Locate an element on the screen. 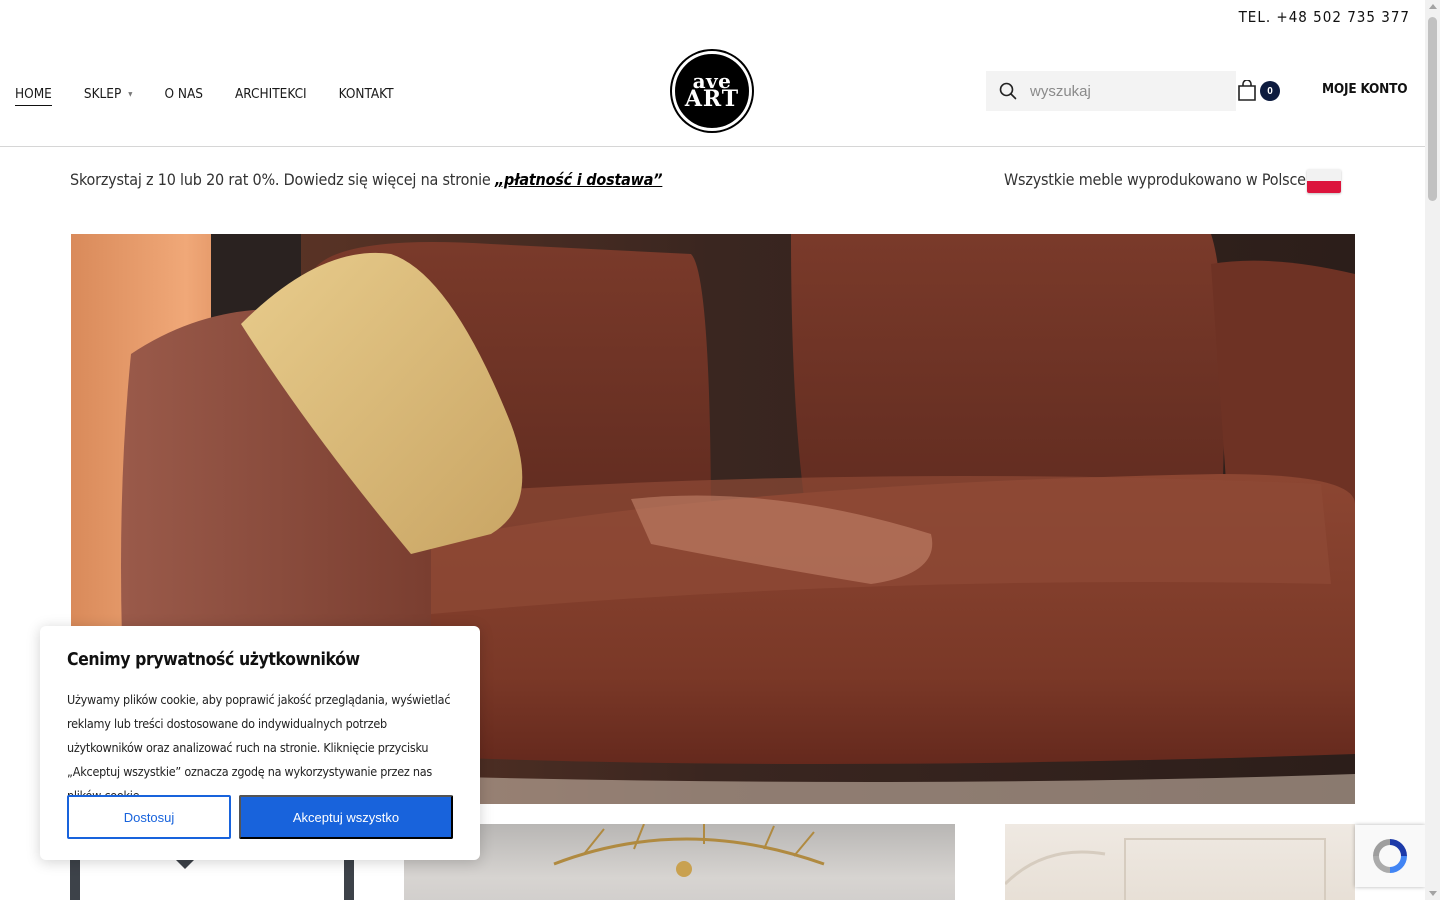 The width and height of the screenshot is (1440, 900). my-account-link: MOJE KONTO is located at coordinates (1365, 89).